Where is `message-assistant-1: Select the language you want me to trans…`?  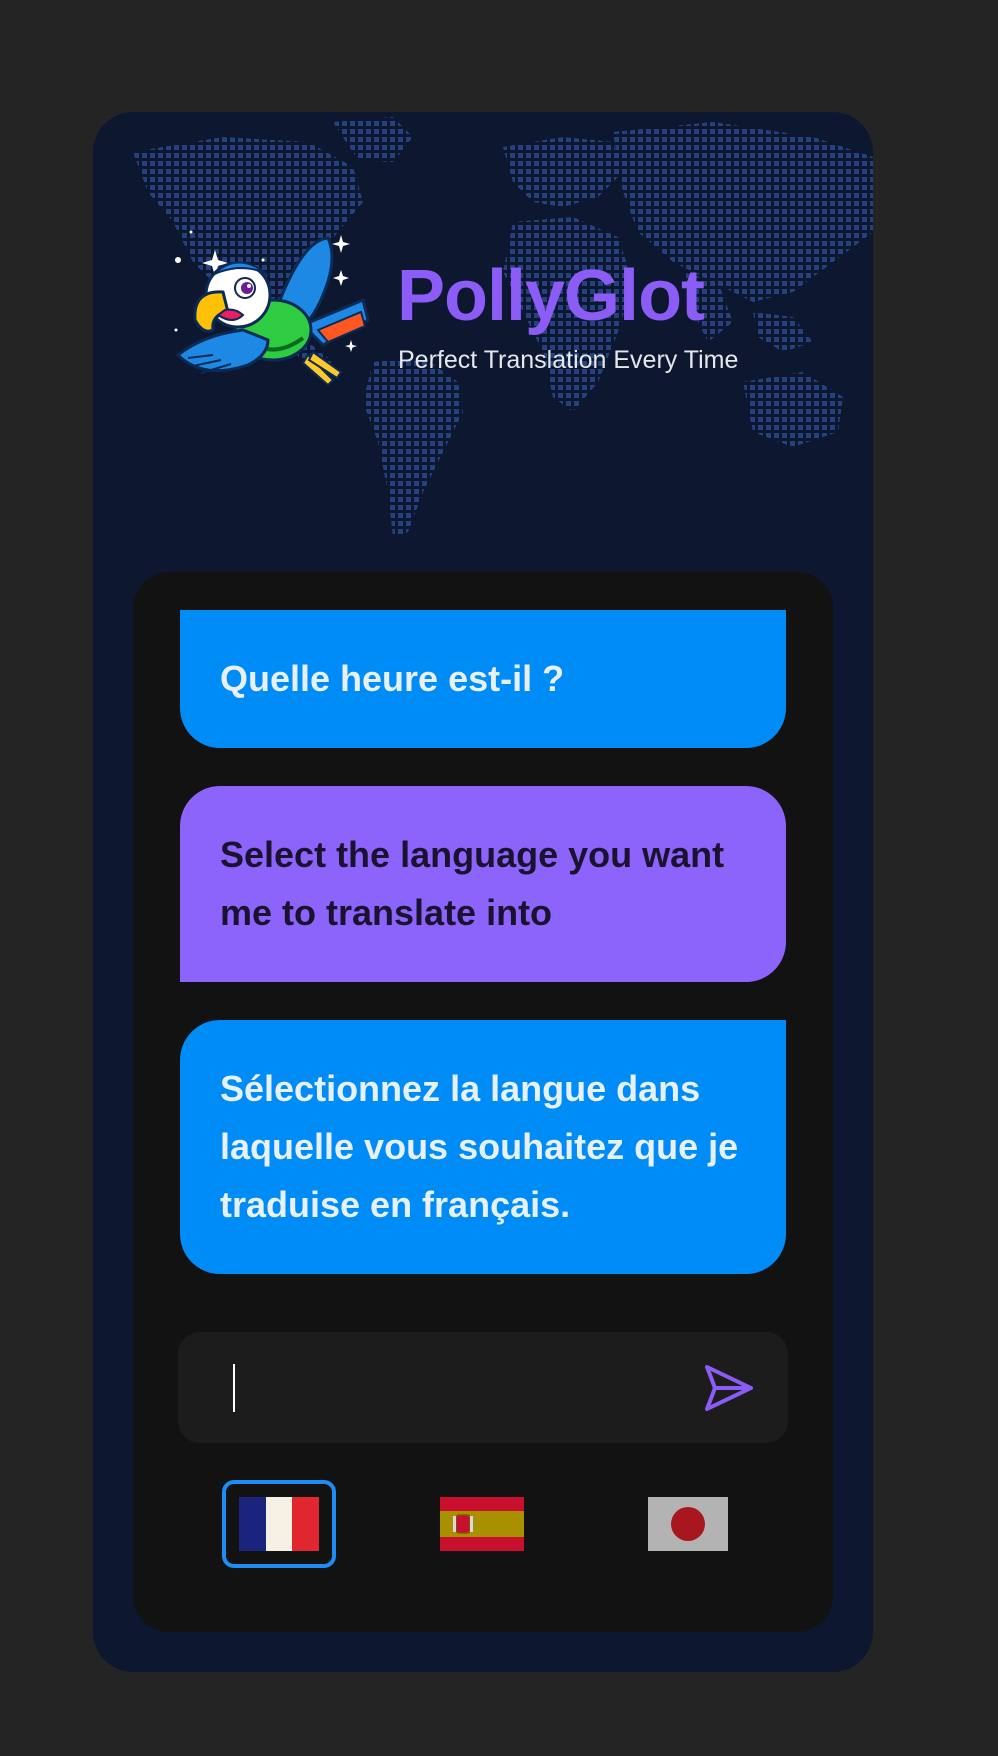
message-assistant-1: Select the language you want me to trans… is located at coordinates (483, 884).